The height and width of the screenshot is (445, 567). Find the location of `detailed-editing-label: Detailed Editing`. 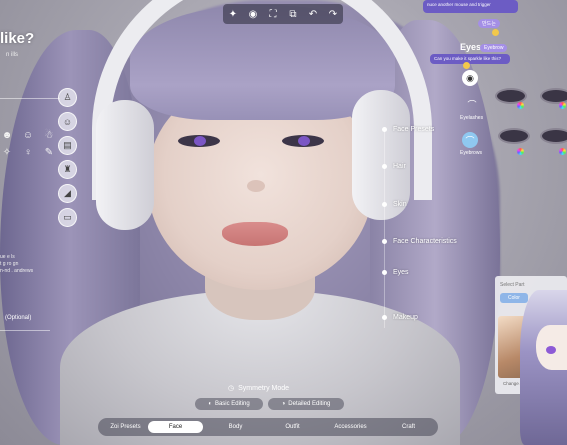

detailed-editing-label: Detailed Editing is located at coordinates (309, 404).